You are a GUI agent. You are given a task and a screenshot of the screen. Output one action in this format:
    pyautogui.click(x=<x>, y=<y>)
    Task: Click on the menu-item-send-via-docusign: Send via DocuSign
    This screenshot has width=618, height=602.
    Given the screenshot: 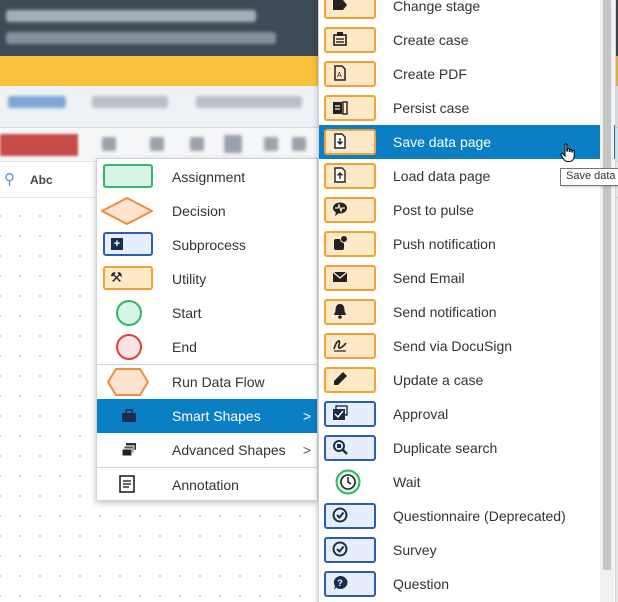 What is the action you would take?
    pyautogui.click(x=467, y=346)
    